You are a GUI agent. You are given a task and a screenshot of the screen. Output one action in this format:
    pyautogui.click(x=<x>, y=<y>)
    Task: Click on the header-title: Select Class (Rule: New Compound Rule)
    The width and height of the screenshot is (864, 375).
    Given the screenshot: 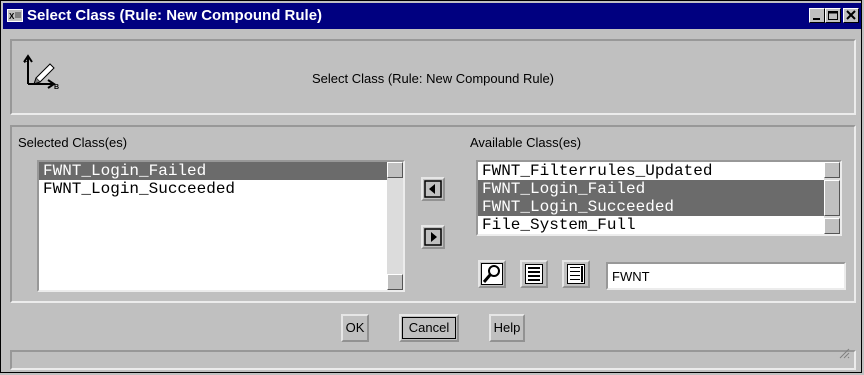 What is the action you would take?
    pyautogui.click(x=433, y=78)
    